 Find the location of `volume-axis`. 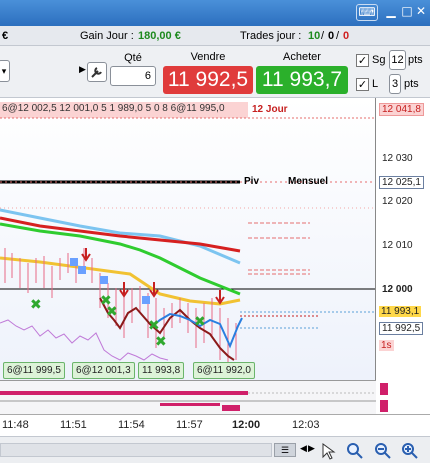

volume-axis is located at coordinates (403, 398).